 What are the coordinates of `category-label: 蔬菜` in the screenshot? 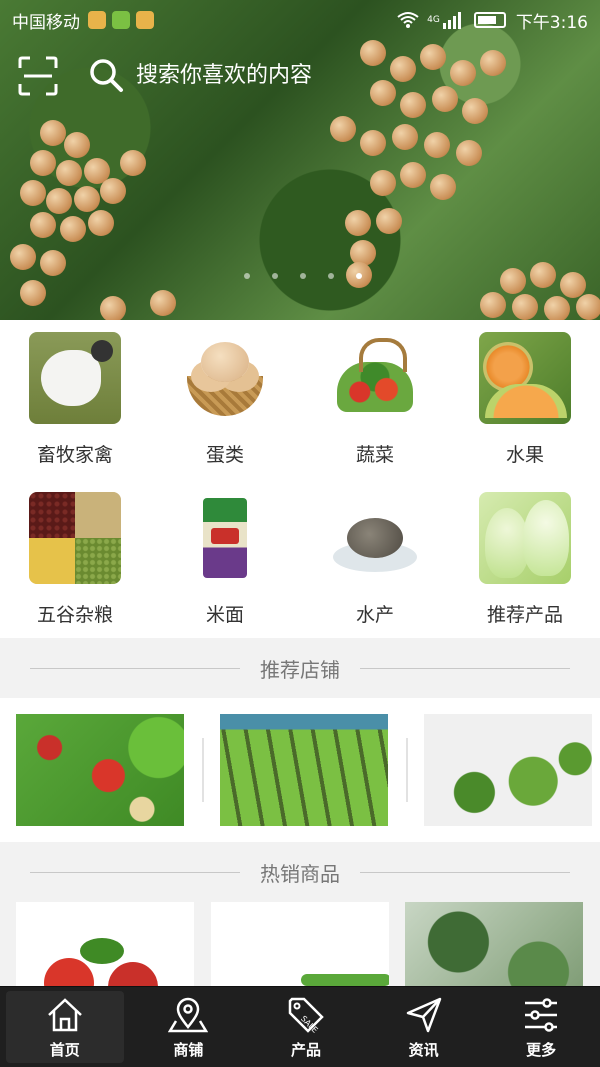 It's located at (374, 455).